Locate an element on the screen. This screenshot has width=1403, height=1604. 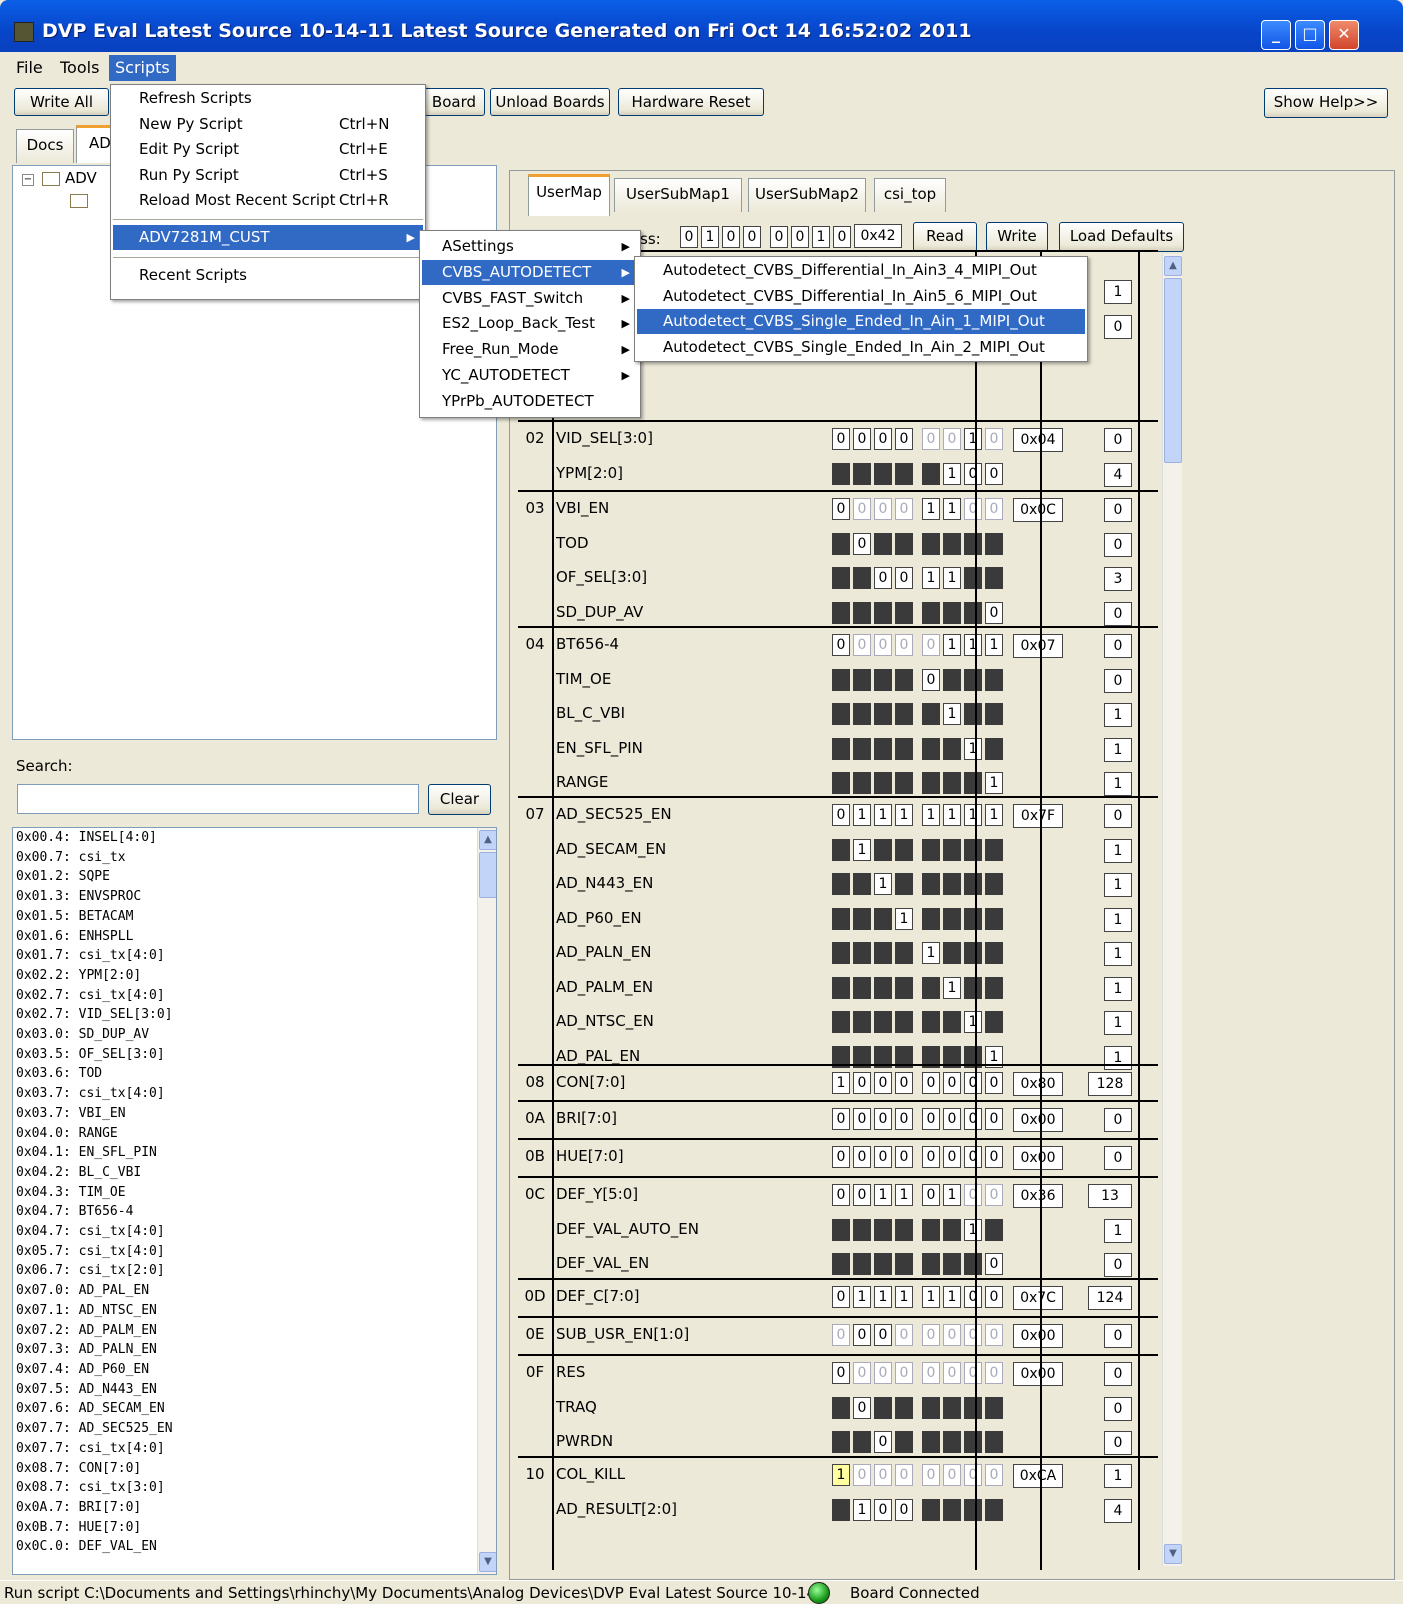
write-all-button: Write All is located at coordinates (61, 102).